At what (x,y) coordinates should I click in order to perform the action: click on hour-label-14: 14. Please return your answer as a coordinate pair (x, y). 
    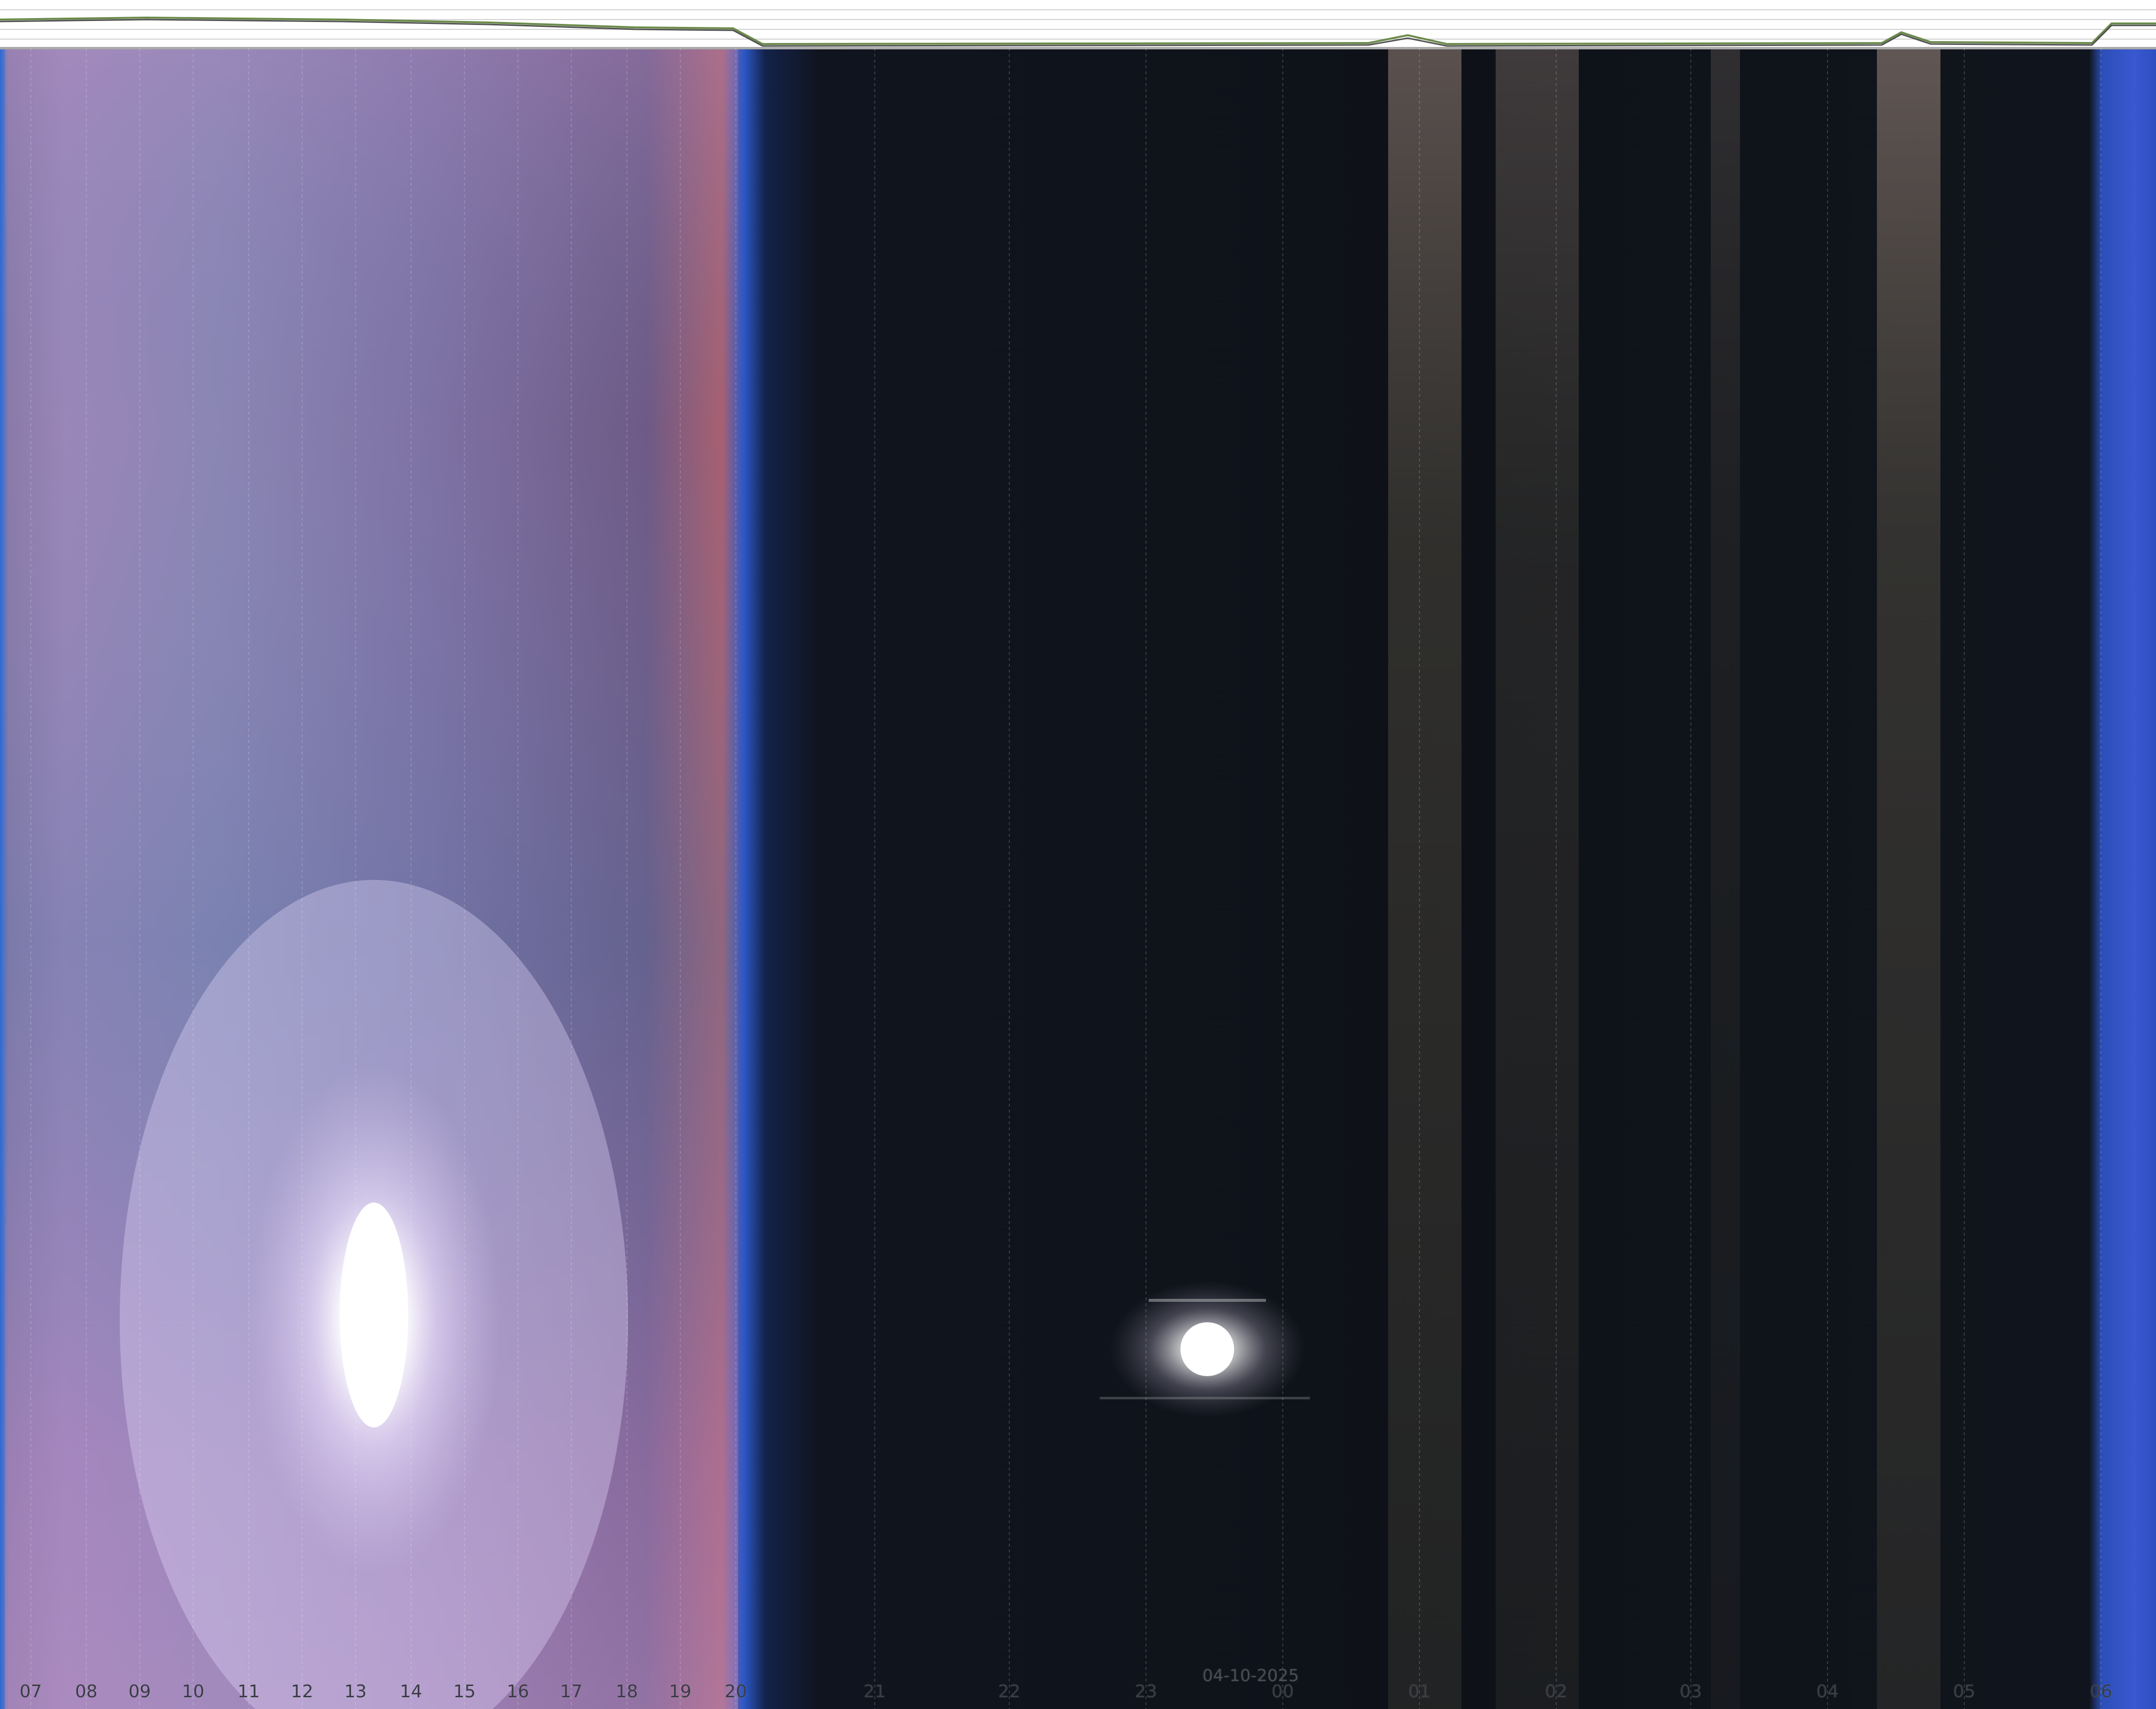
    Looking at the image, I should click on (411, 1692).